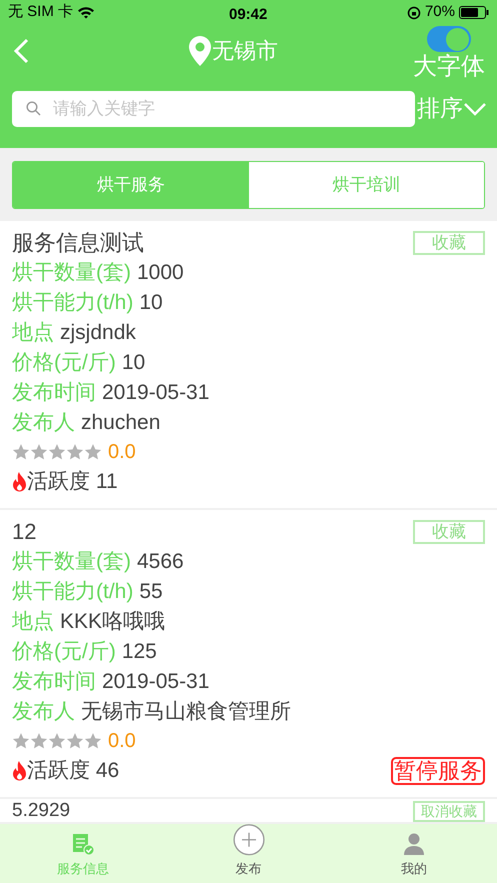 This screenshot has height=883, width=497. What do you see at coordinates (449, 67) in the screenshot?
I see `large-font-label: 大字体` at bounding box center [449, 67].